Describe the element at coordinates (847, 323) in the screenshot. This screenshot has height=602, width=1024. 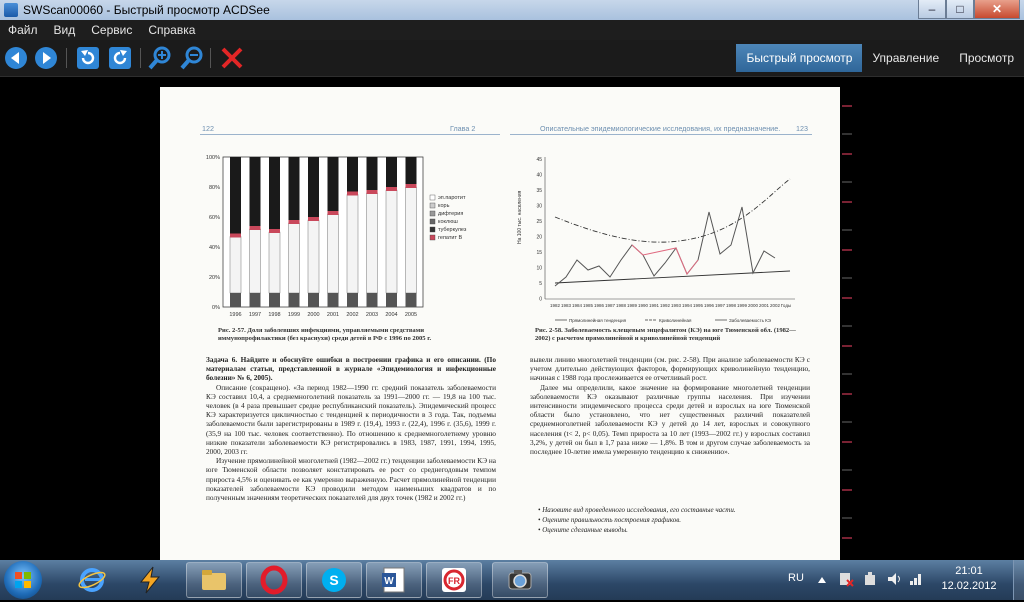
I see `scan-edge-artifact` at that location.